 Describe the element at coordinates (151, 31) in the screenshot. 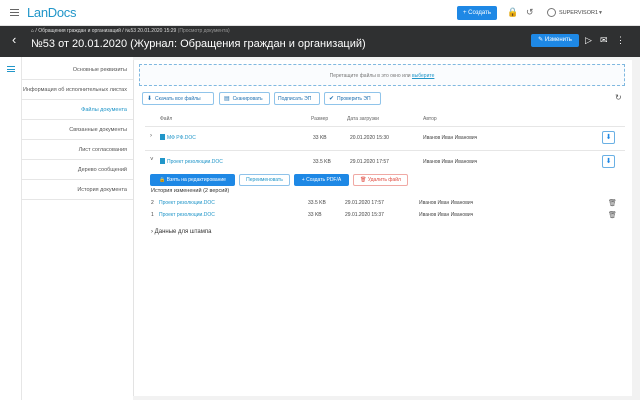

I see `breadcrumb-document: №53 20.01.2020 15:29` at that location.